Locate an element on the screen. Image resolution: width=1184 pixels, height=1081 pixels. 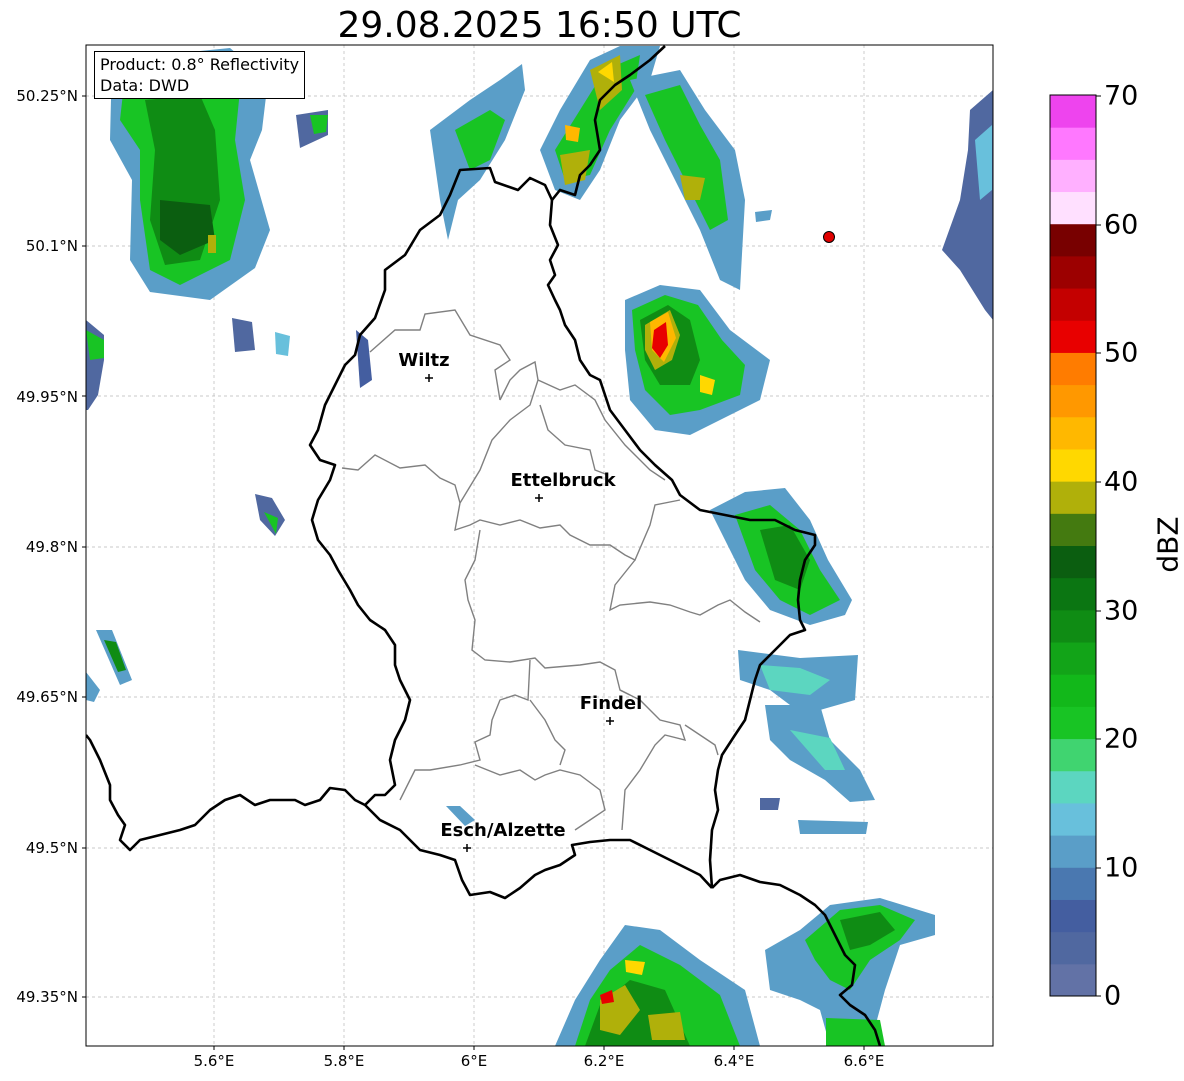
colorbar-tick-label: 0 is located at coordinates (1113, 996).